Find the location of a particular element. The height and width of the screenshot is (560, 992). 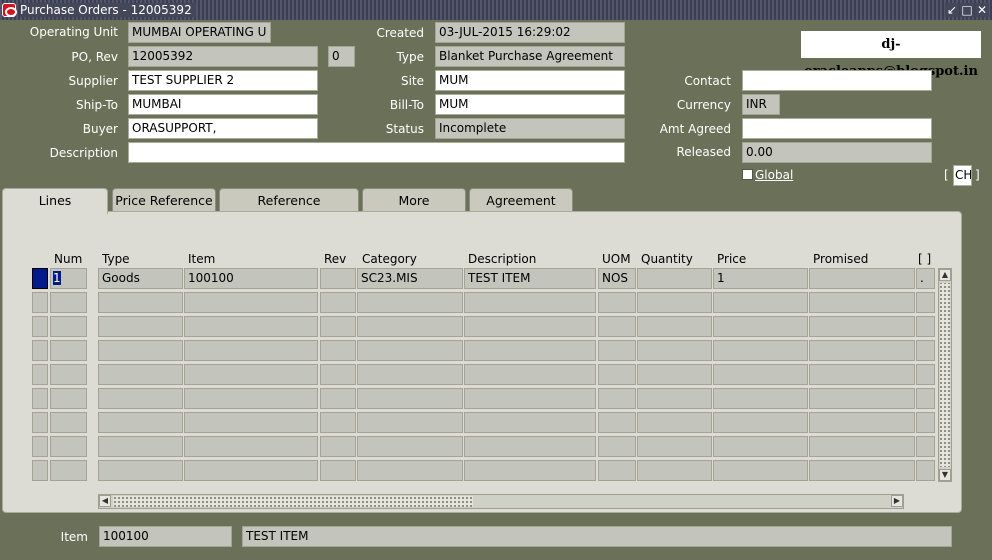

cell-price: 1 is located at coordinates (760, 278).